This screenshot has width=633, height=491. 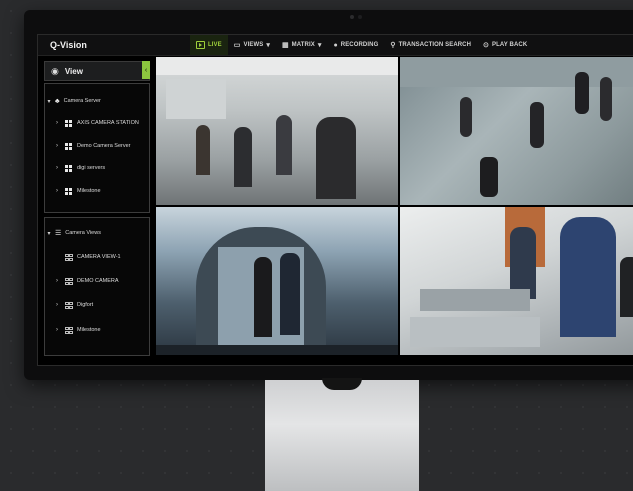 I want to click on list-icon: ☰, so click(x=58, y=233).